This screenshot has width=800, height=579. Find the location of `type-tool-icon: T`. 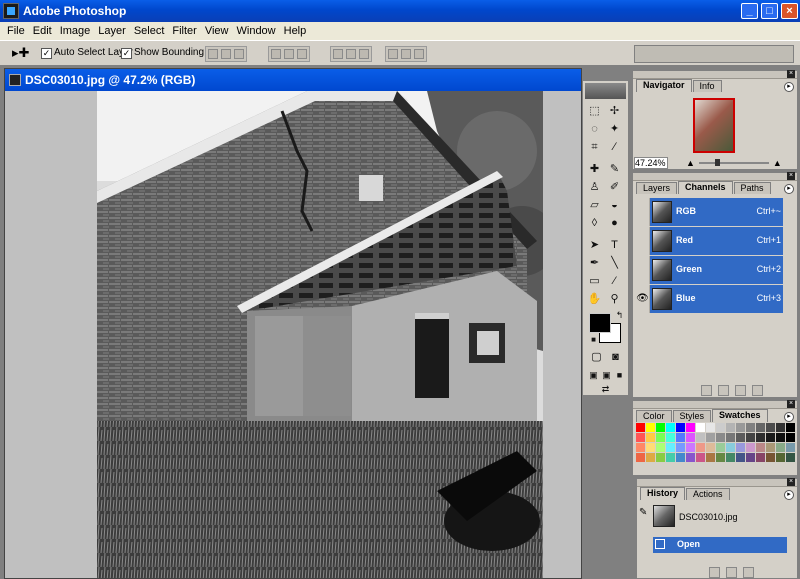

type-tool-icon: T is located at coordinates (614, 245).